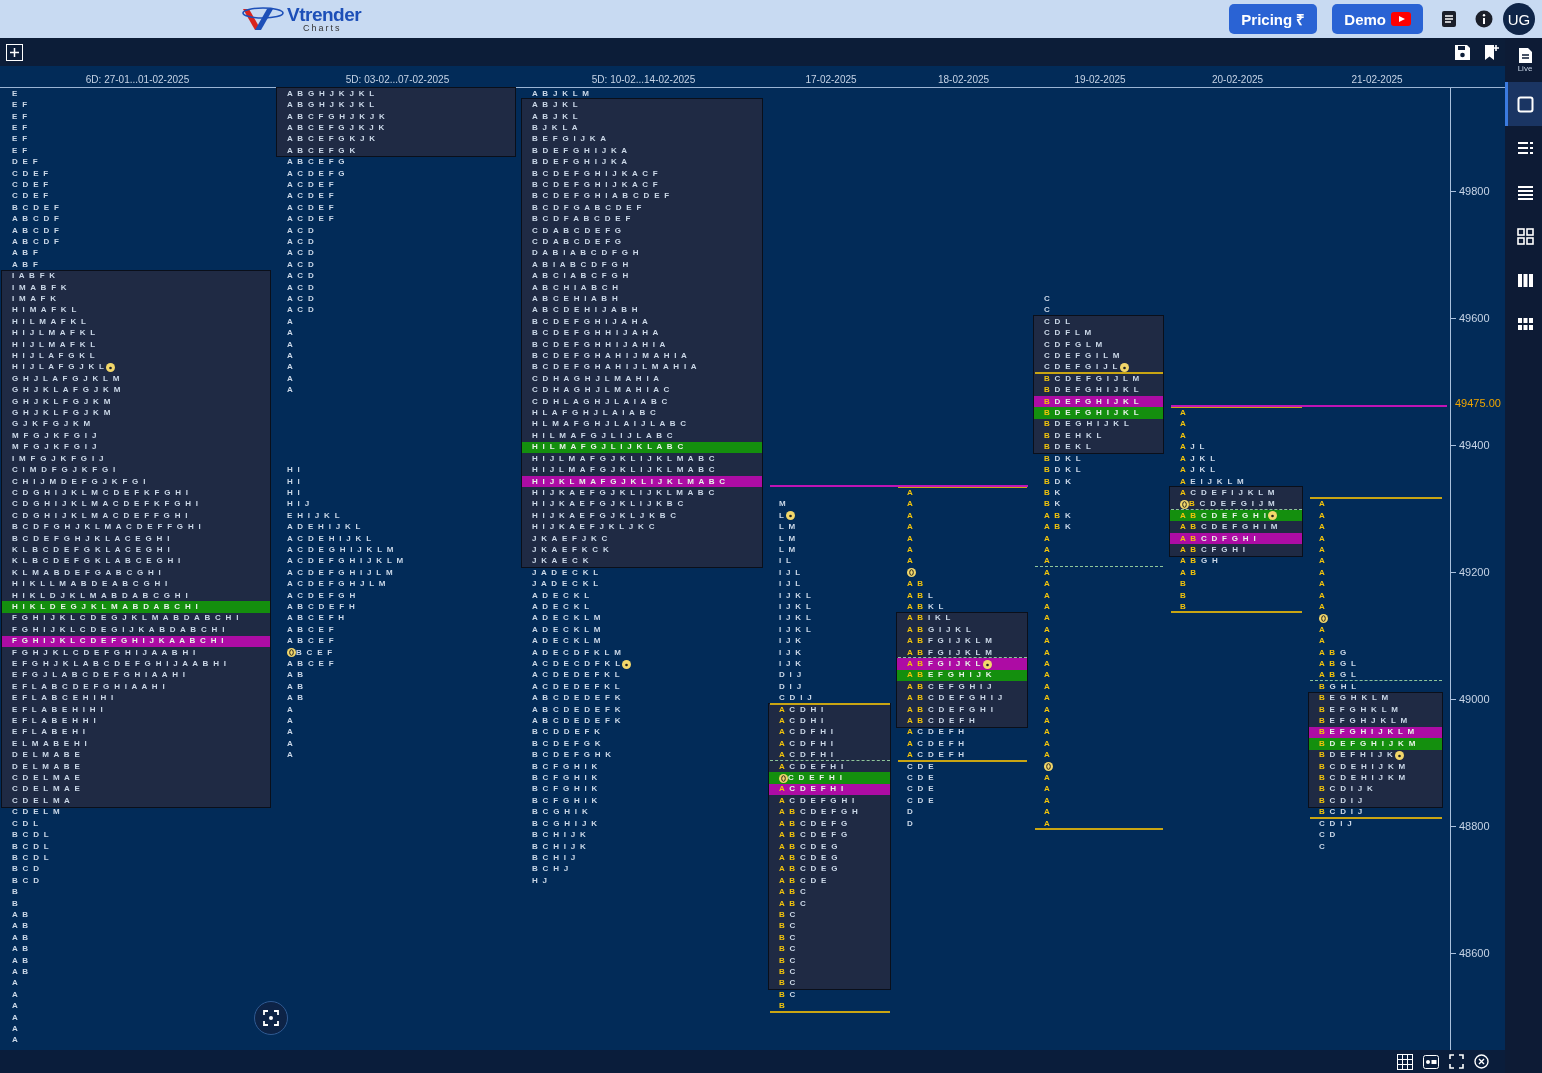 Image resolution: width=1542 pixels, height=1073 pixels. Describe the element at coordinates (1058, 527) in the screenshot. I see `tpo-letters: A B K` at that location.